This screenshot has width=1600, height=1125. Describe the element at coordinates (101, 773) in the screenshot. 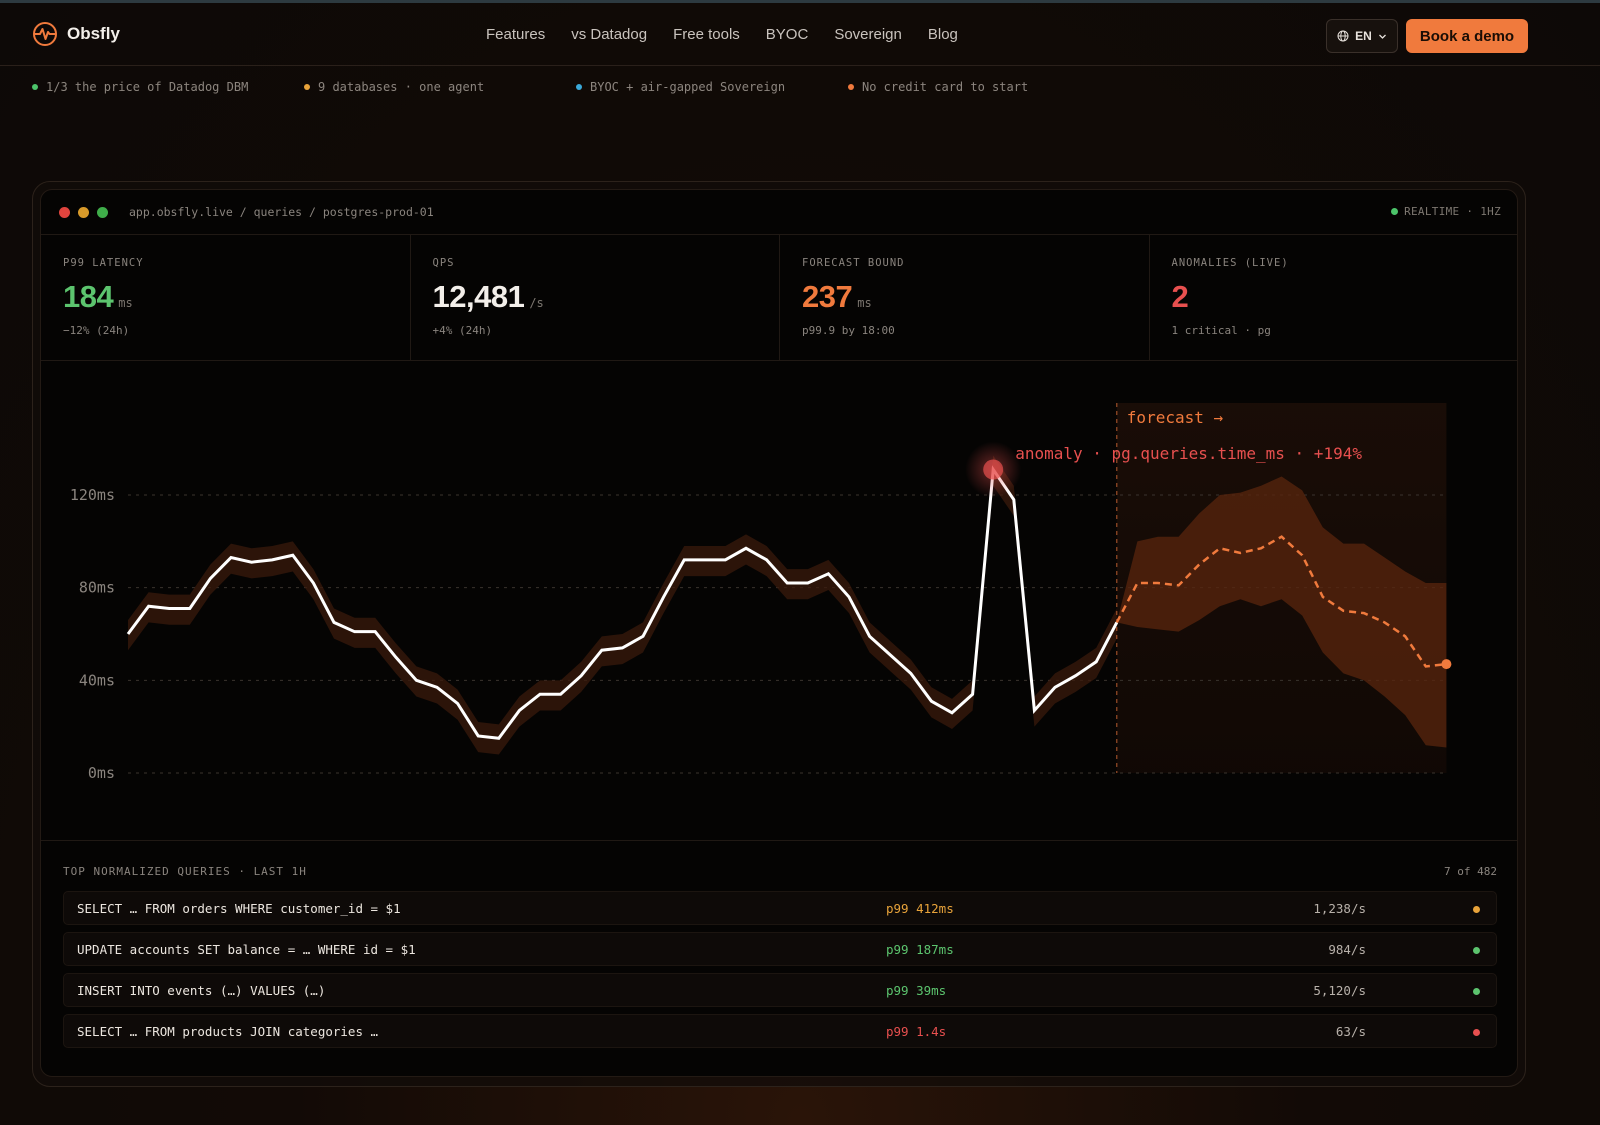

I see `y-tick-label: 0ms` at that location.